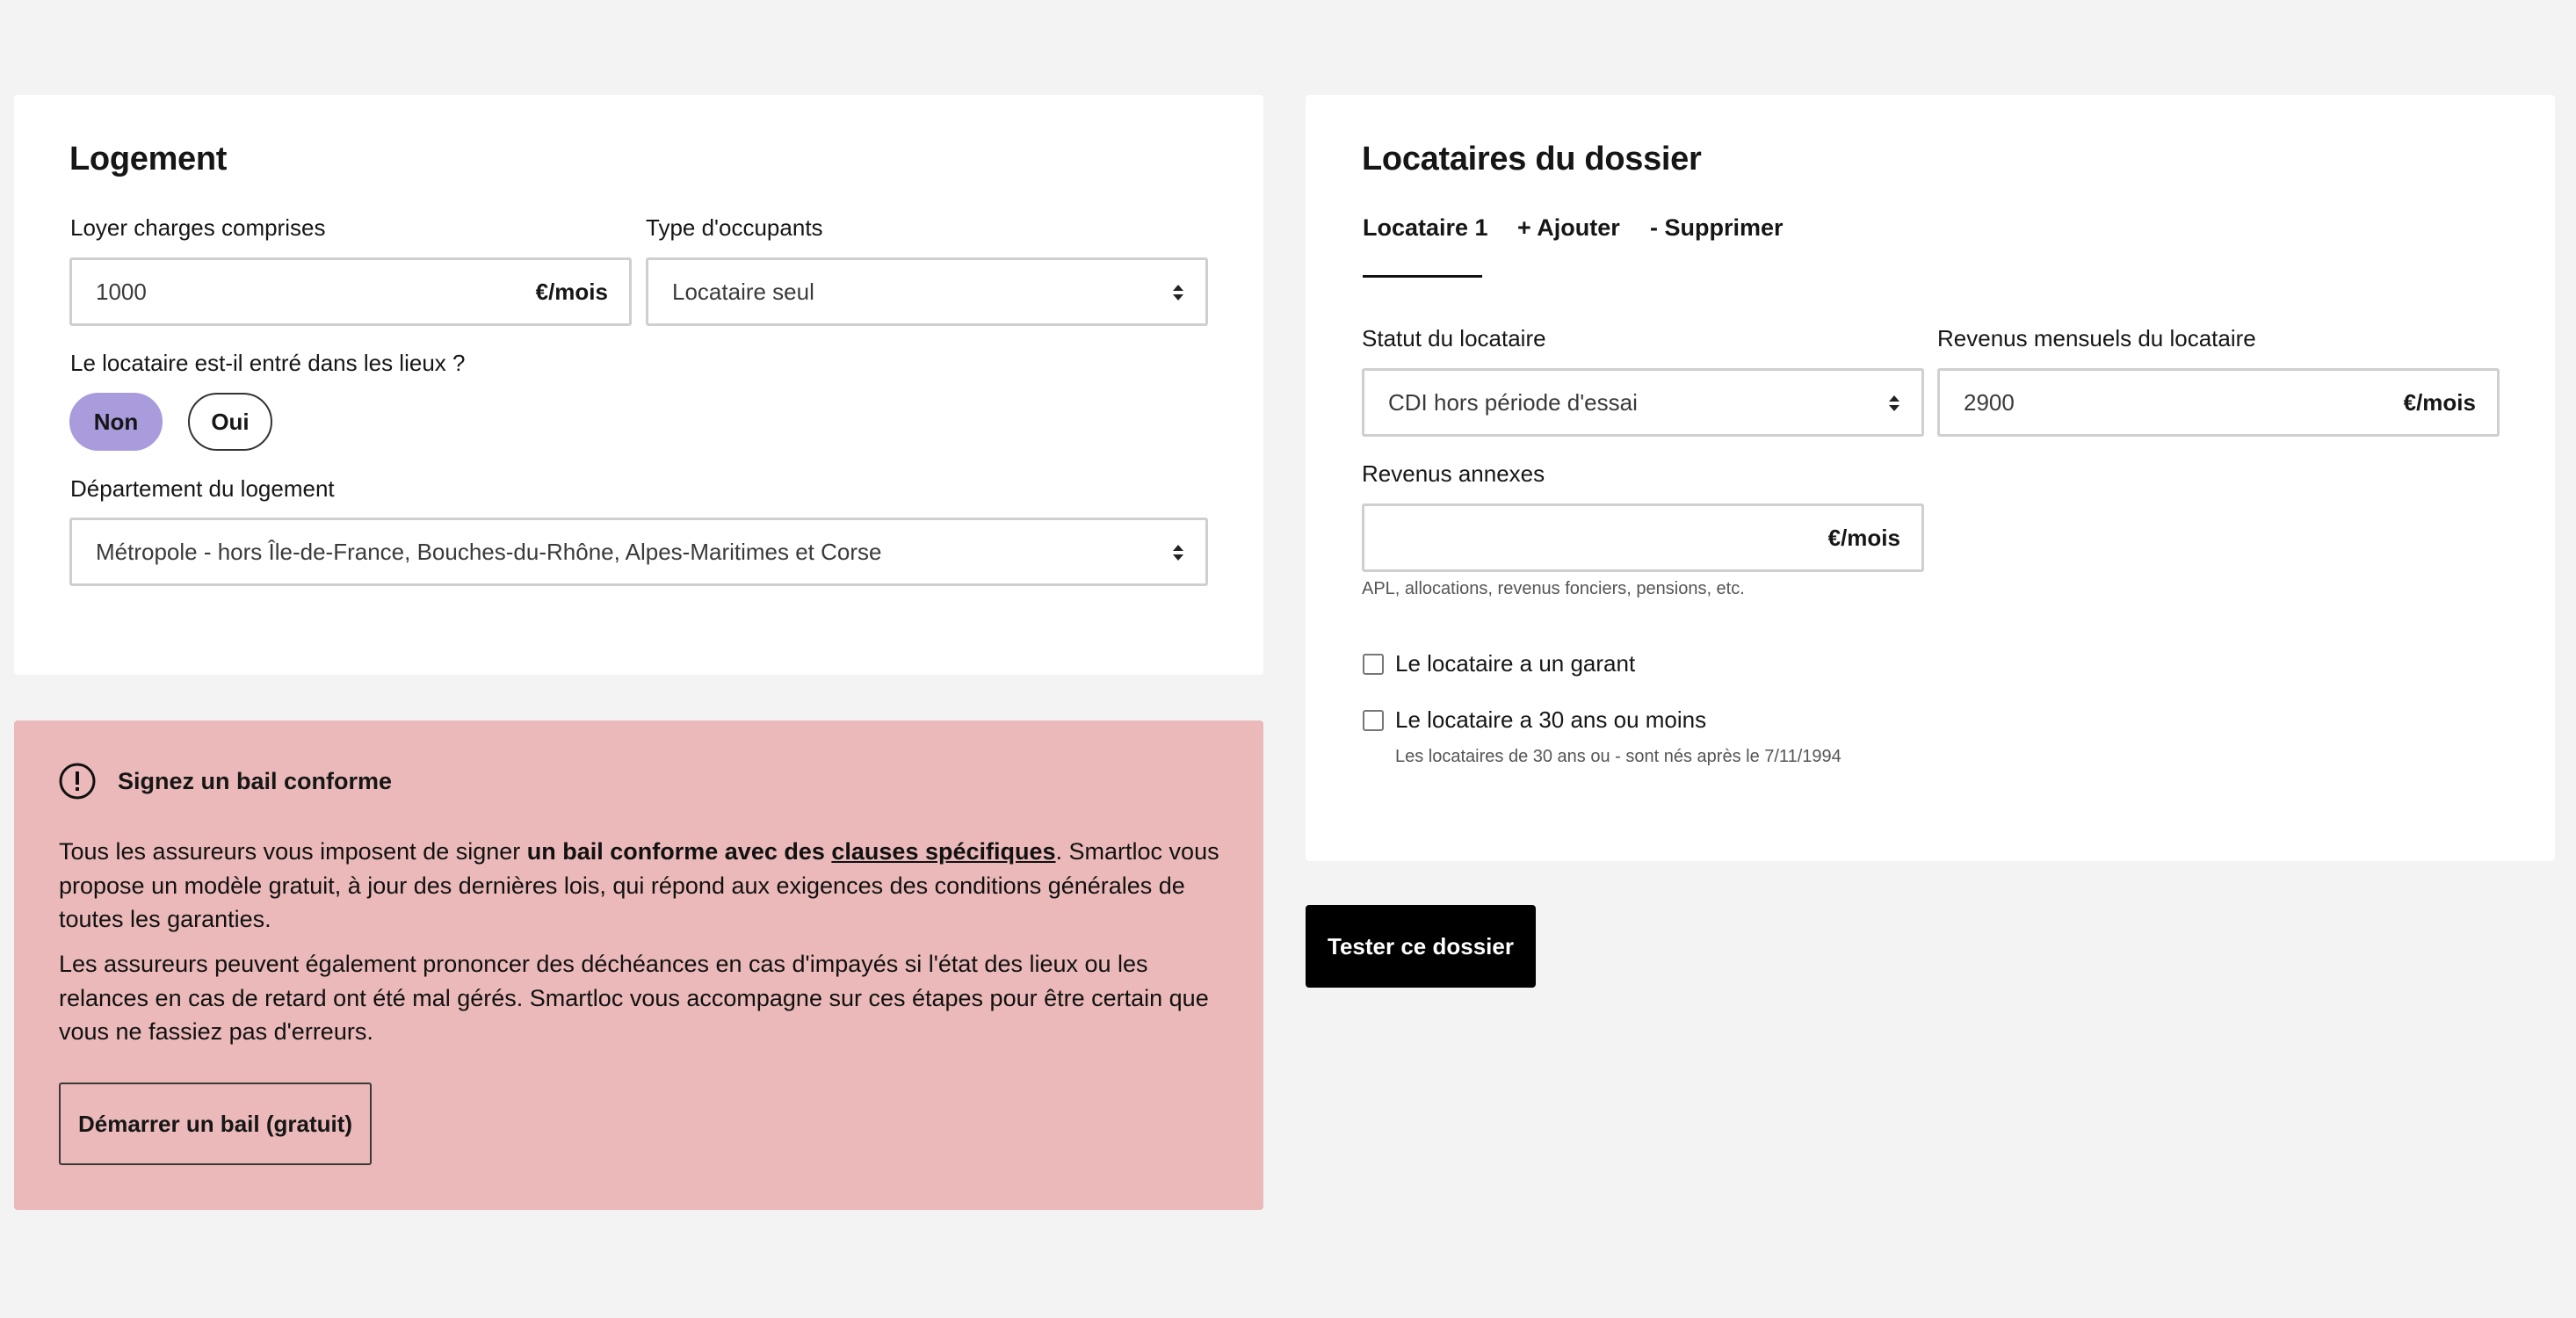 The image size is (2576, 1318). I want to click on loyer-input: 1000 €/mois, so click(350, 292).